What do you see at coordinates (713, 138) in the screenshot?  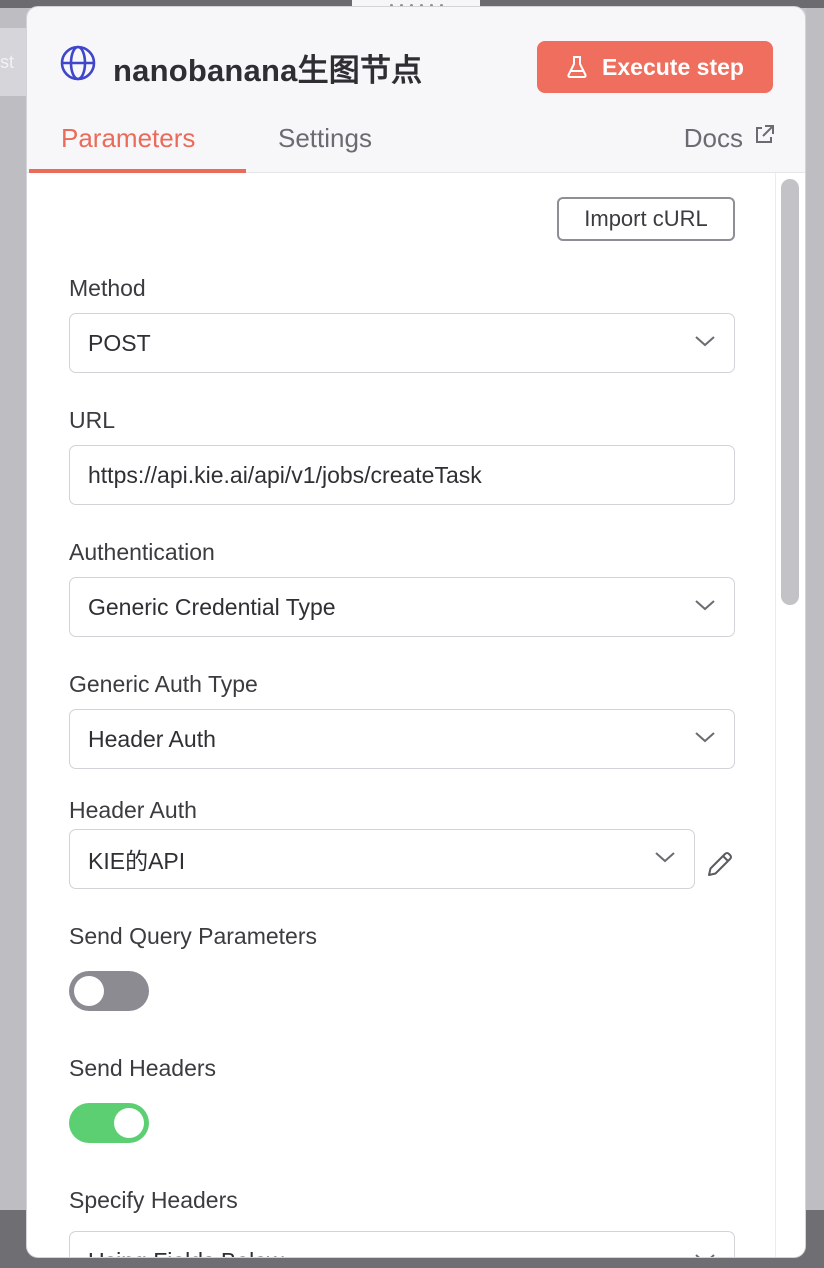 I see `docs-label: Docs` at bounding box center [713, 138].